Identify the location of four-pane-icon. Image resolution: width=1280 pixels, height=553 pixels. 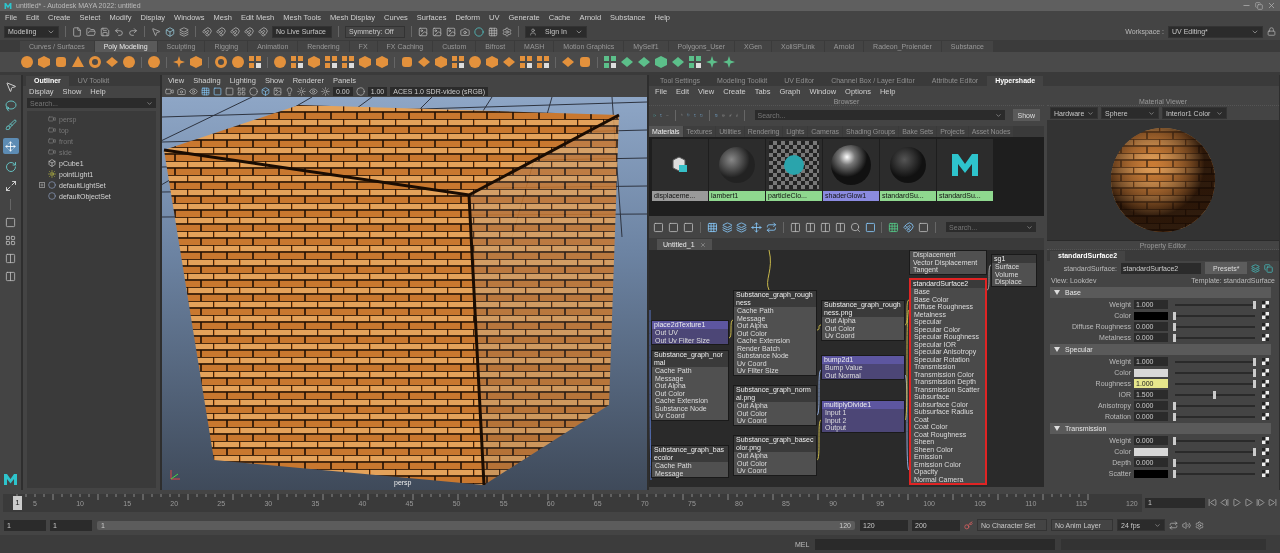
(10, 240).